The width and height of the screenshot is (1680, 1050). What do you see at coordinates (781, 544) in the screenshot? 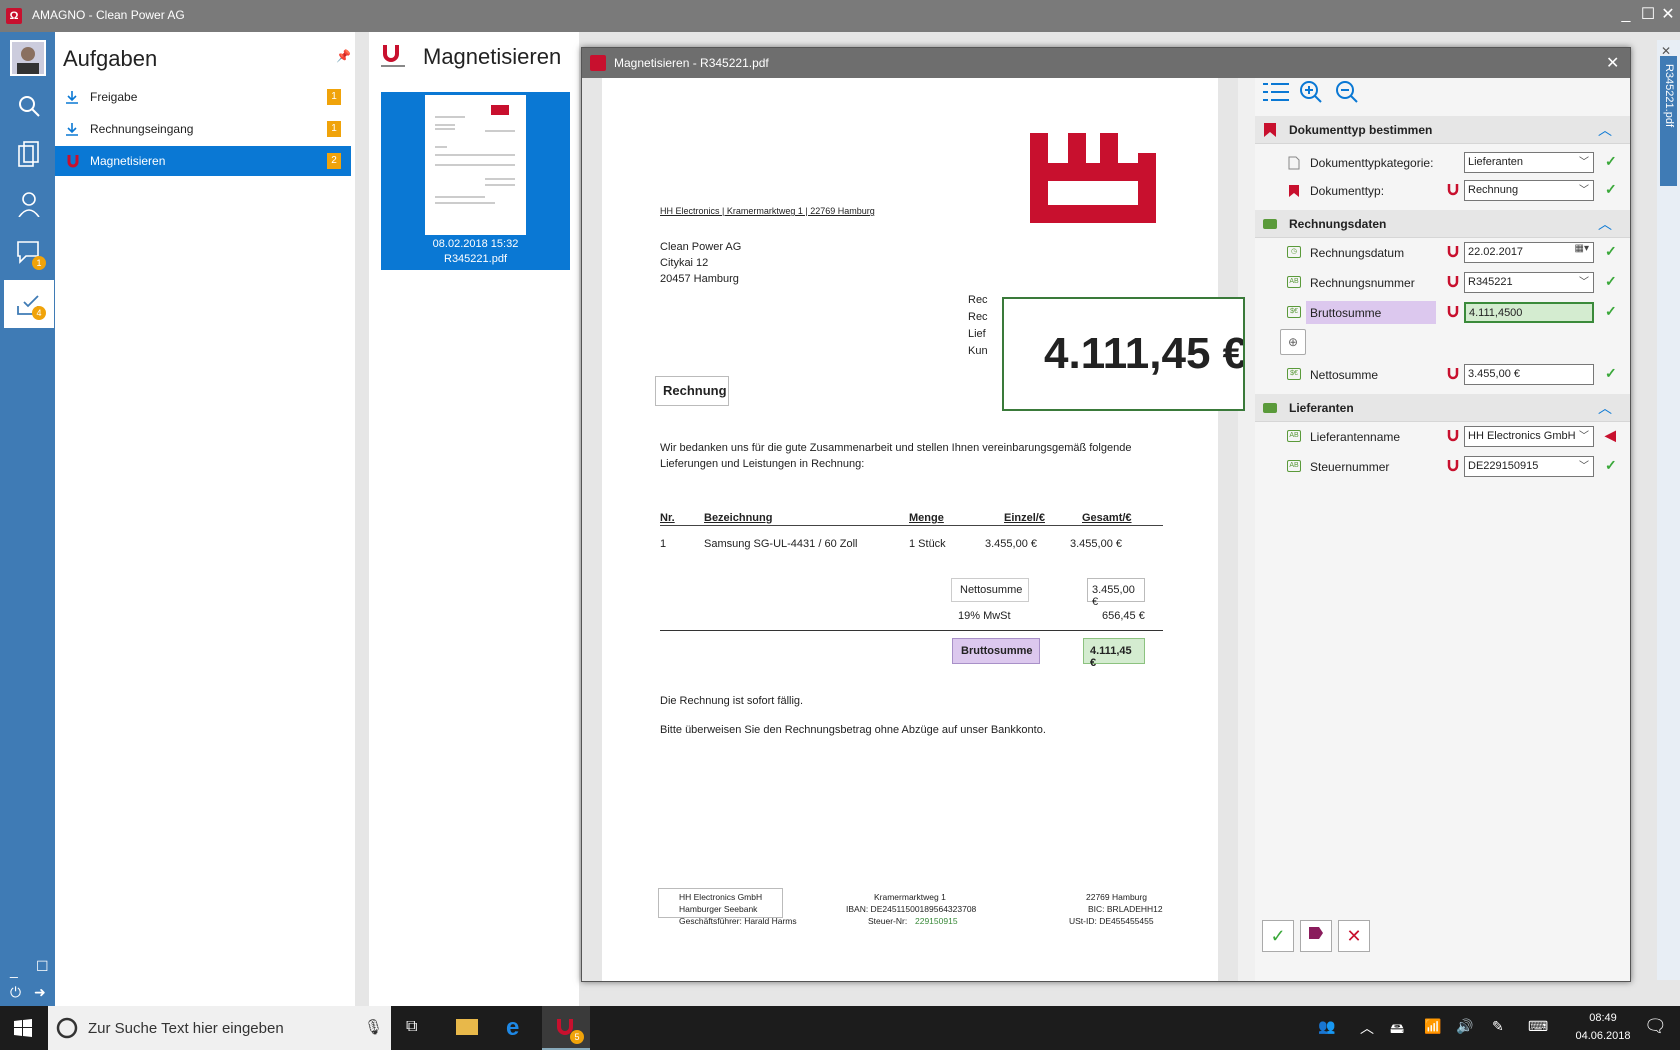
I see `cell-bezeichnung: Samsung SG-UL-4431 / 60 Zoll` at bounding box center [781, 544].